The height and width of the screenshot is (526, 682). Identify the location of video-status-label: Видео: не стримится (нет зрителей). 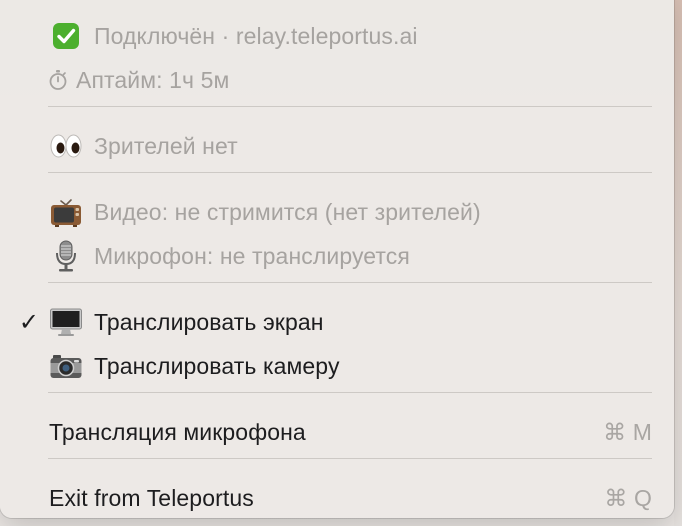
(287, 211).